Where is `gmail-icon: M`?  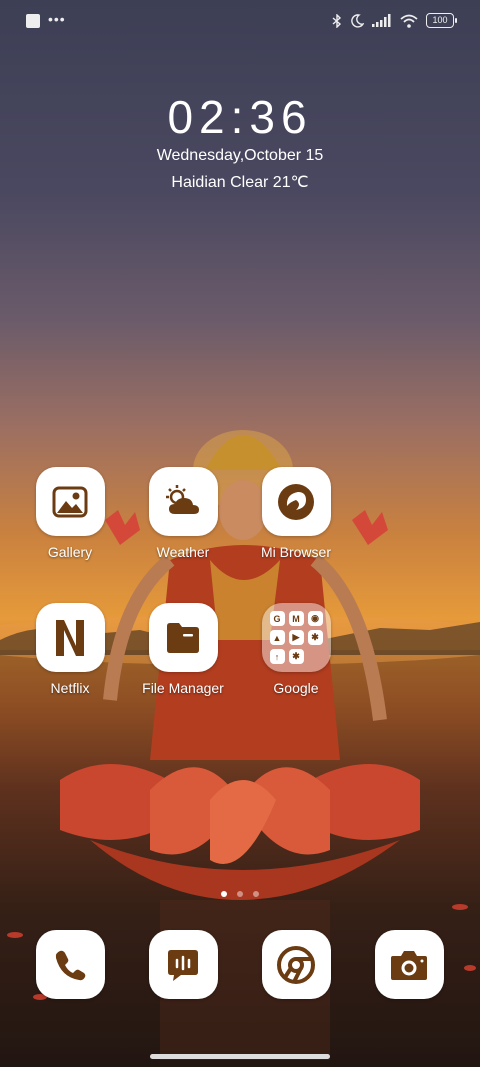
gmail-icon: M is located at coordinates (296, 618).